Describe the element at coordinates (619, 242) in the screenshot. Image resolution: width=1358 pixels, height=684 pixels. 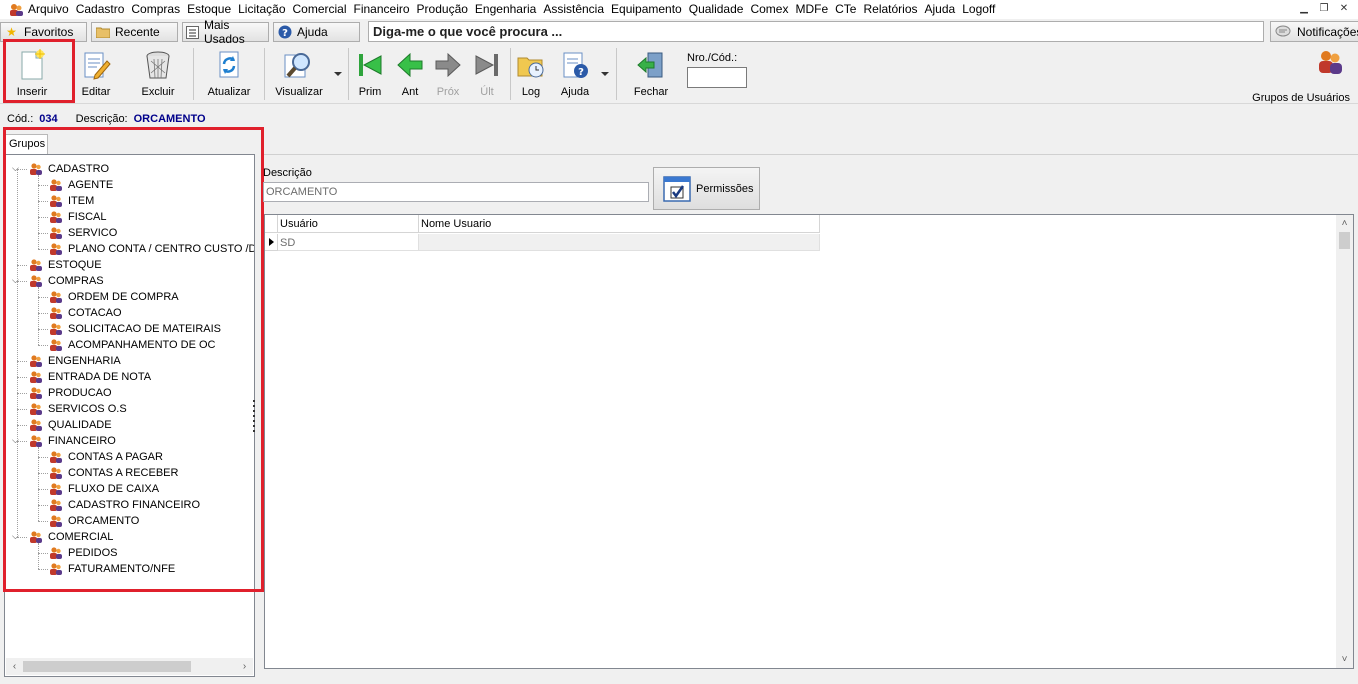
I see `cell-nome-usuario` at that location.